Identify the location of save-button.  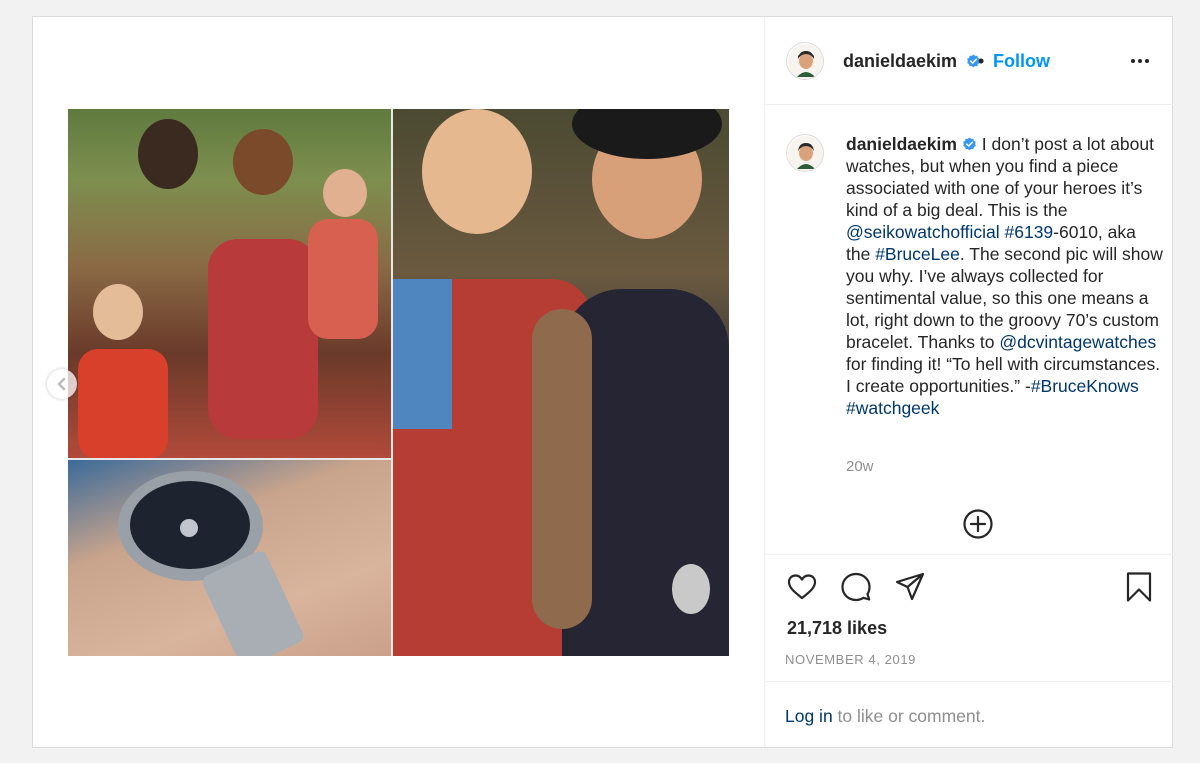
(1139, 587).